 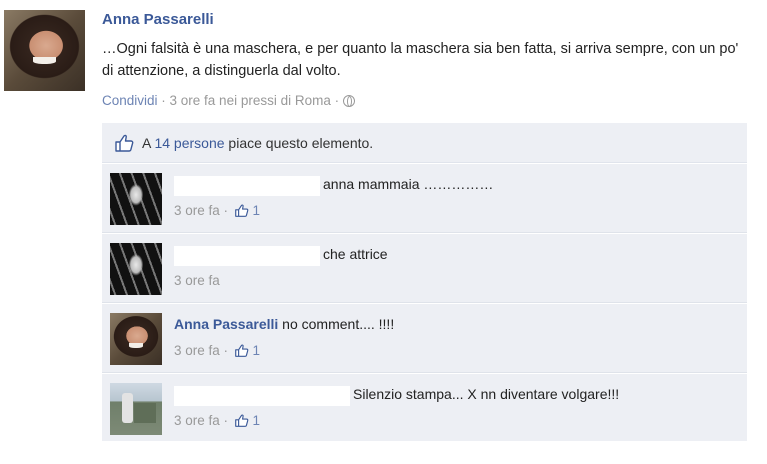 What do you see at coordinates (44, 50) in the screenshot?
I see `post-author-avatar` at bounding box center [44, 50].